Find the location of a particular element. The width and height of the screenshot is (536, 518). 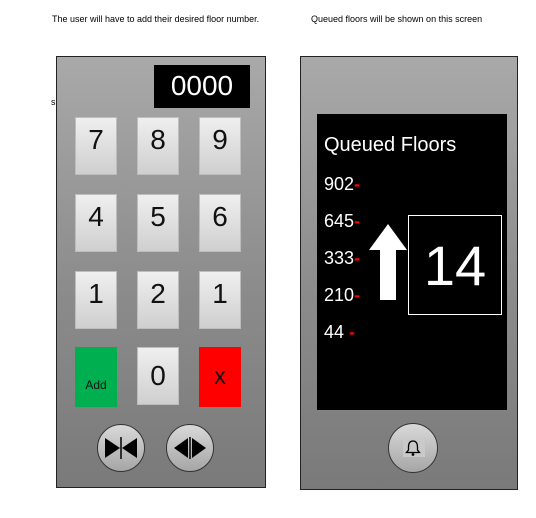

cancel-button: x is located at coordinates (220, 377).